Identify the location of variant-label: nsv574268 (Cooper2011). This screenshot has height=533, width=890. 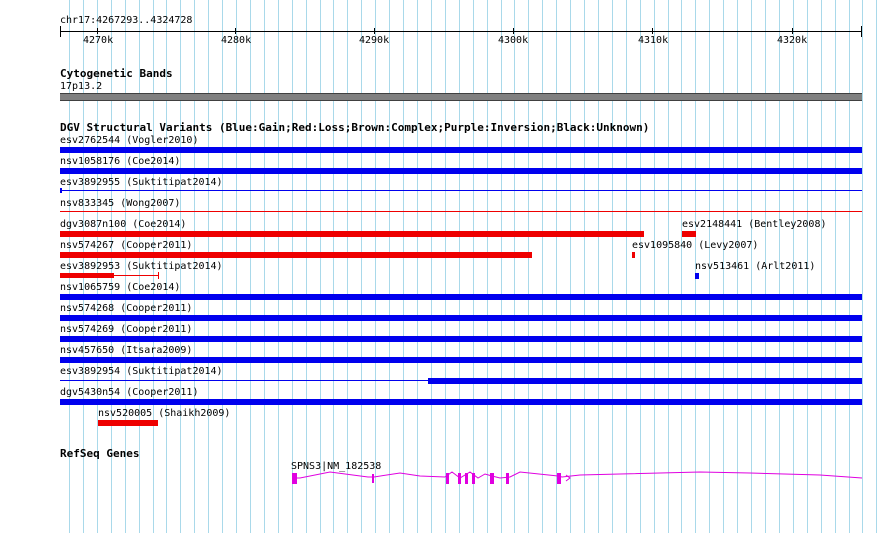
(126, 308).